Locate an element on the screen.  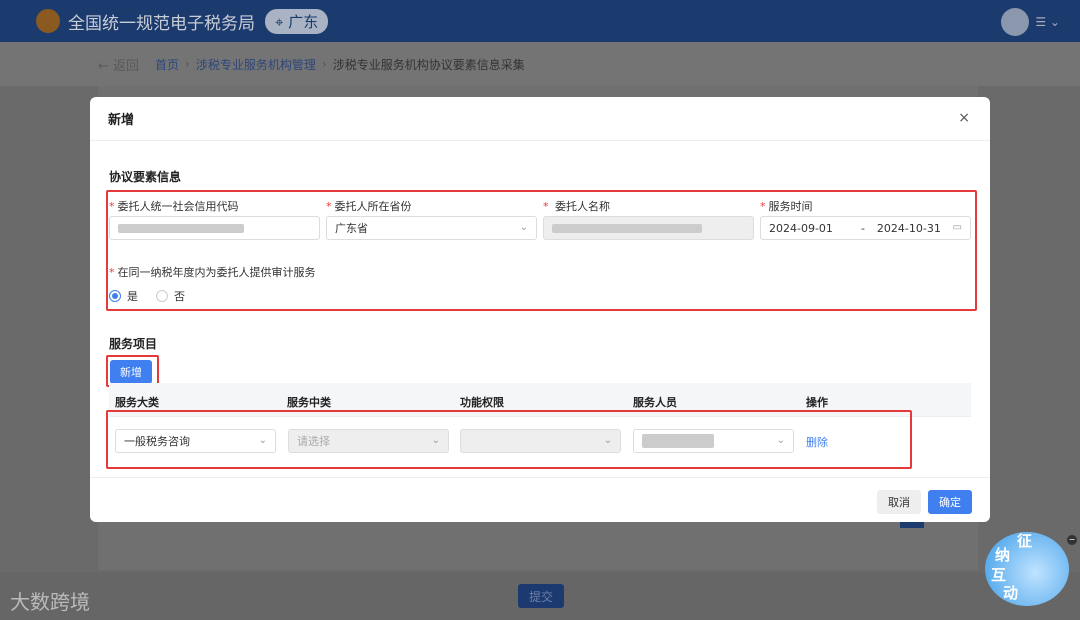
cancel-button: 取消 is located at coordinates (899, 502).